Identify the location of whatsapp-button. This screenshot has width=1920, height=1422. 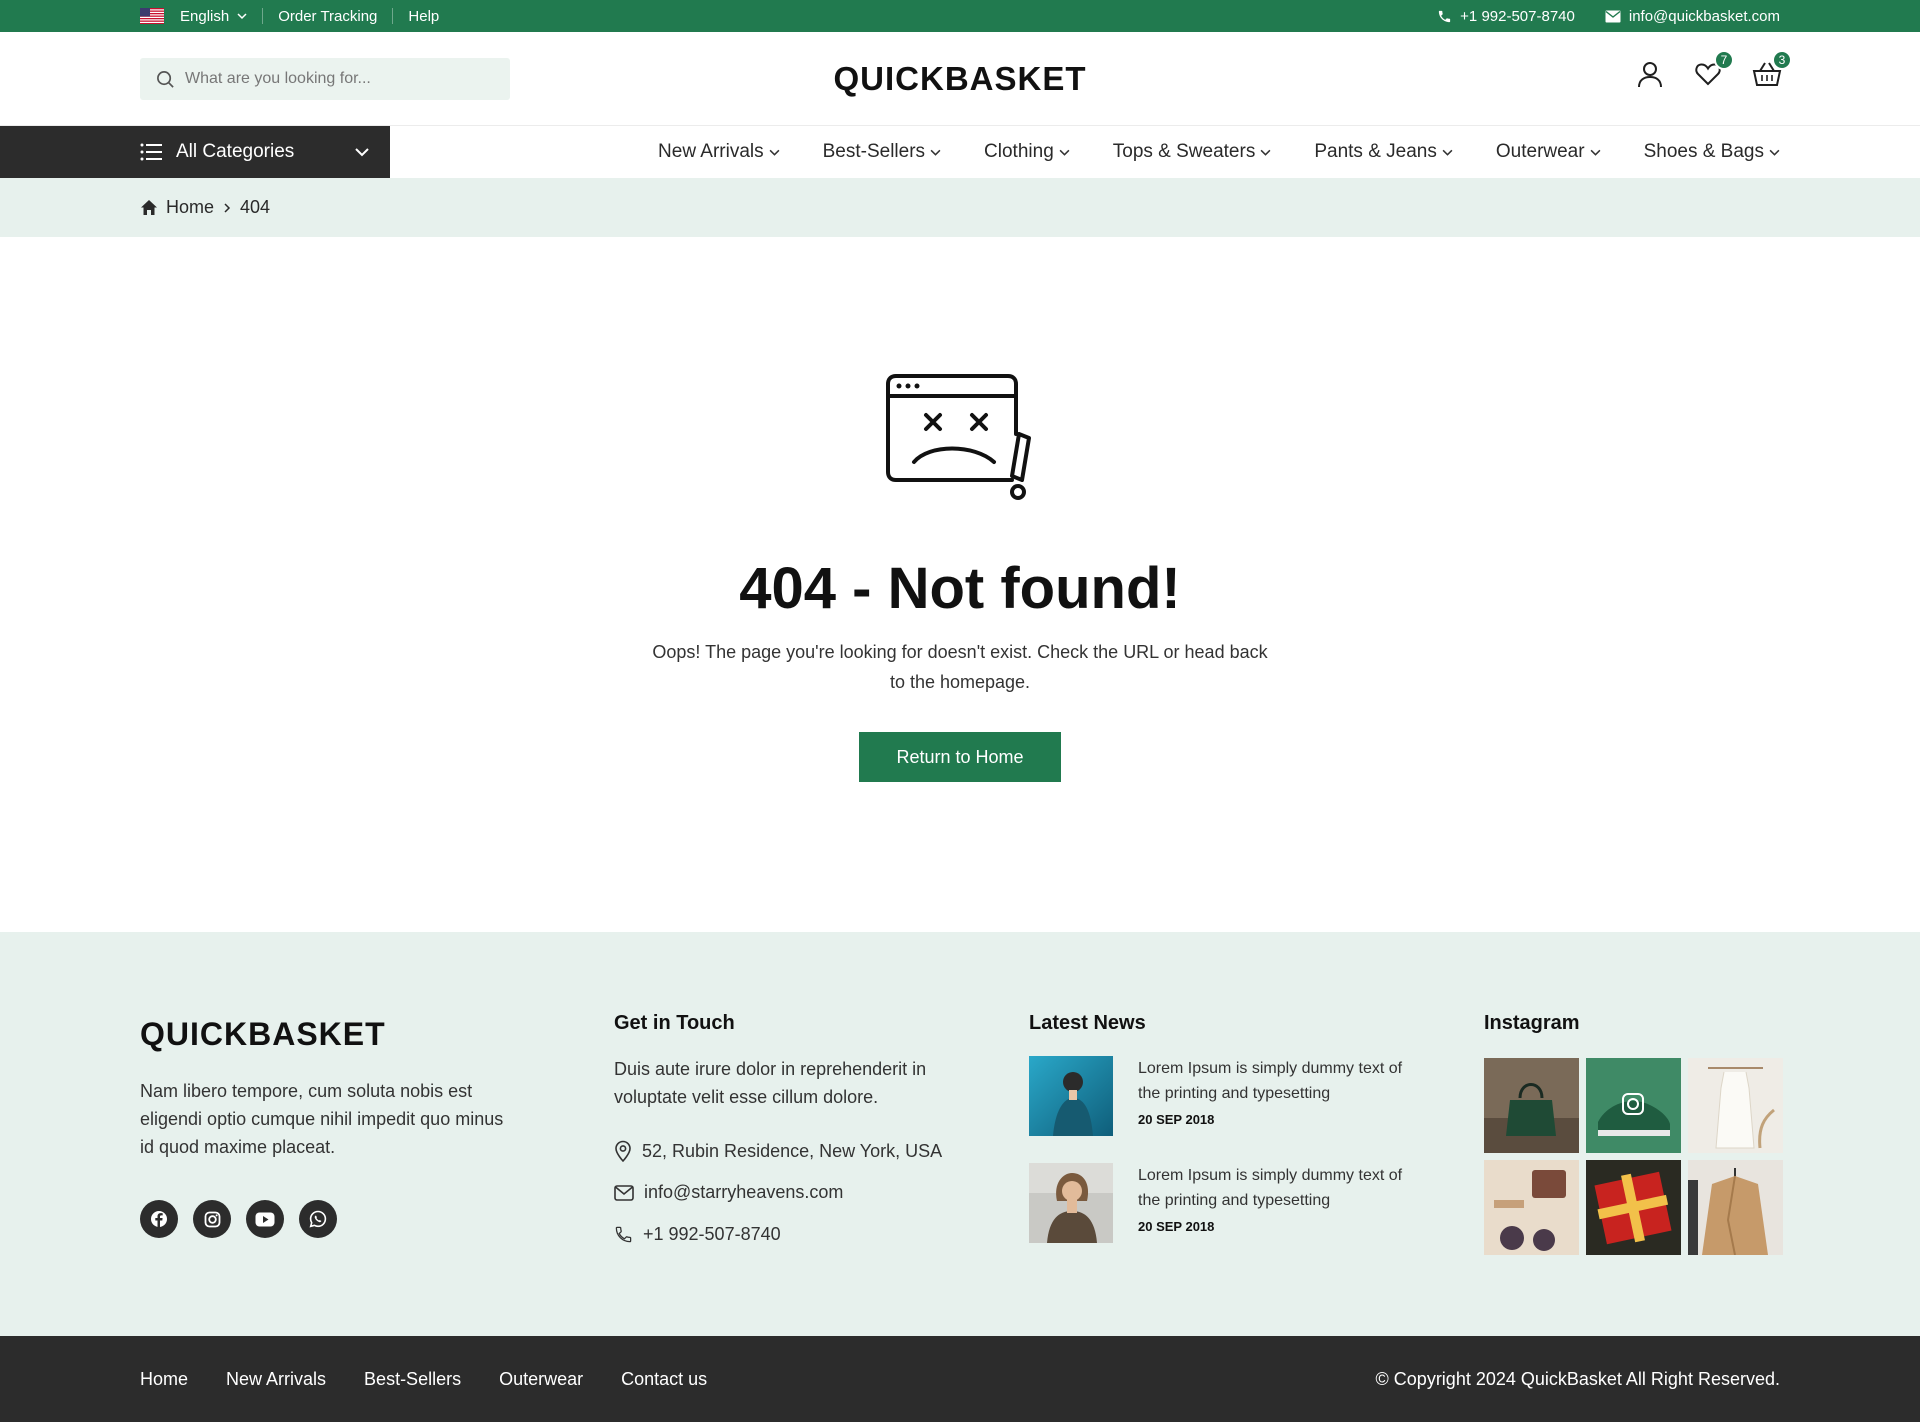
(318, 1219).